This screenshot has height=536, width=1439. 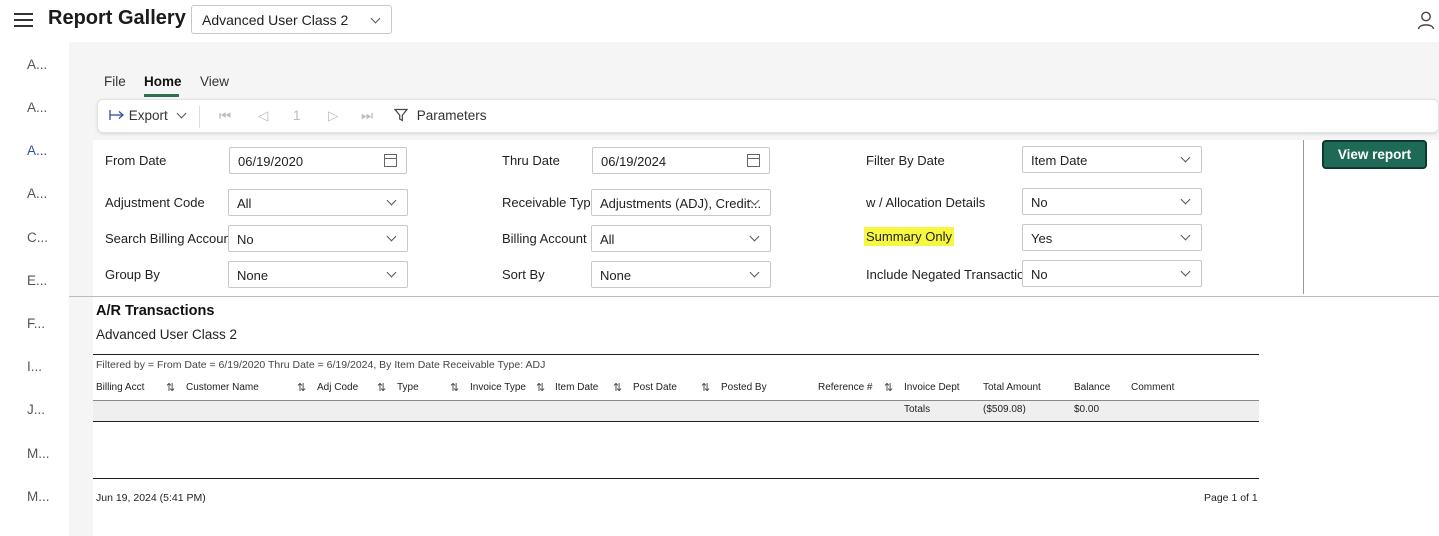 What do you see at coordinates (199, 117) in the screenshot?
I see `toolbar-separator` at bounding box center [199, 117].